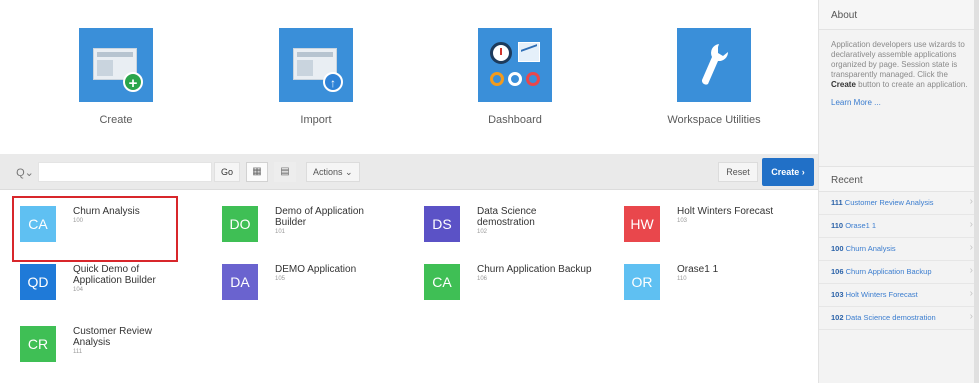  What do you see at coordinates (38, 282) in the screenshot?
I see `app-initials-icon: QD` at bounding box center [38, 282].